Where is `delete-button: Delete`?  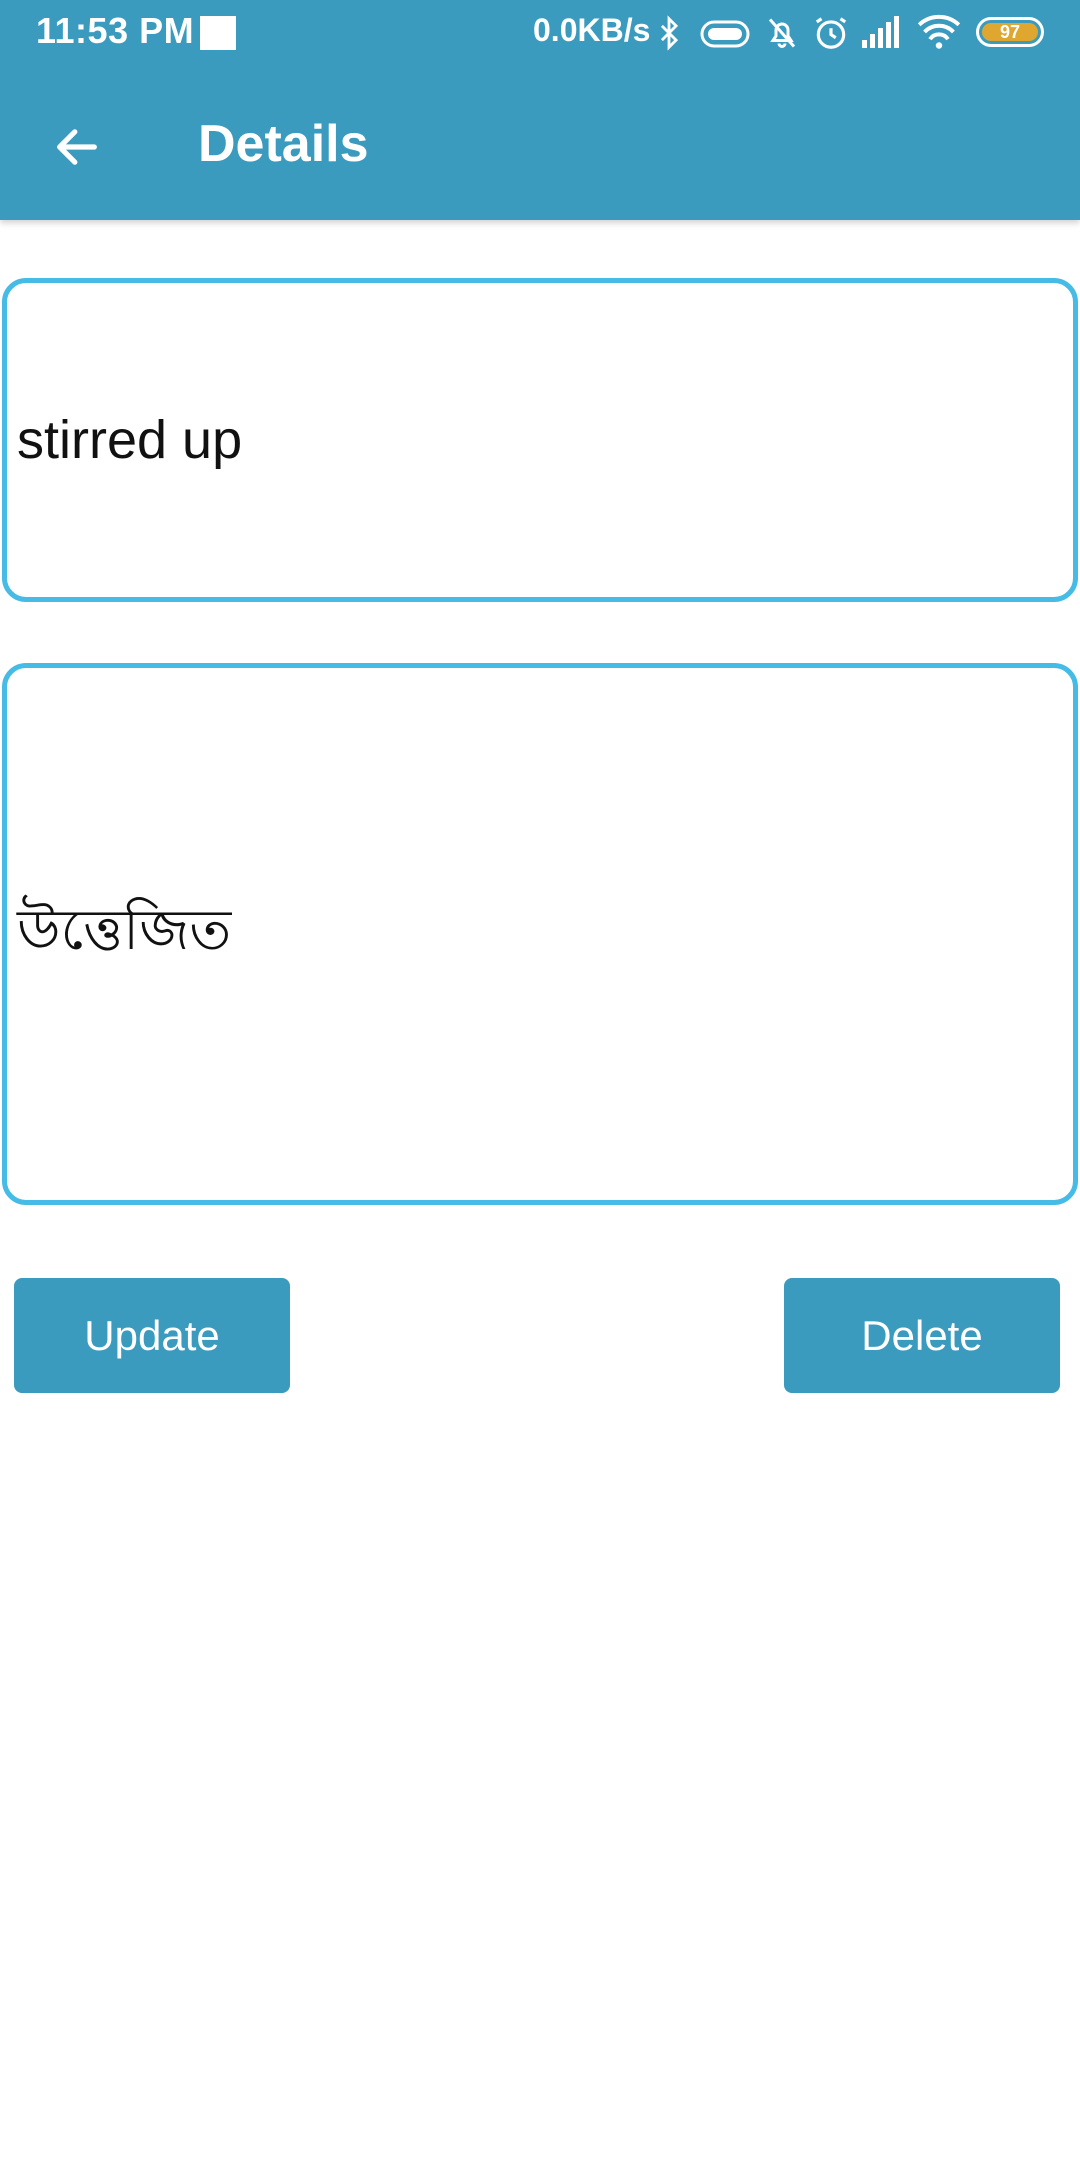 delete-button: Delete is located at coordinates (922, 1335).